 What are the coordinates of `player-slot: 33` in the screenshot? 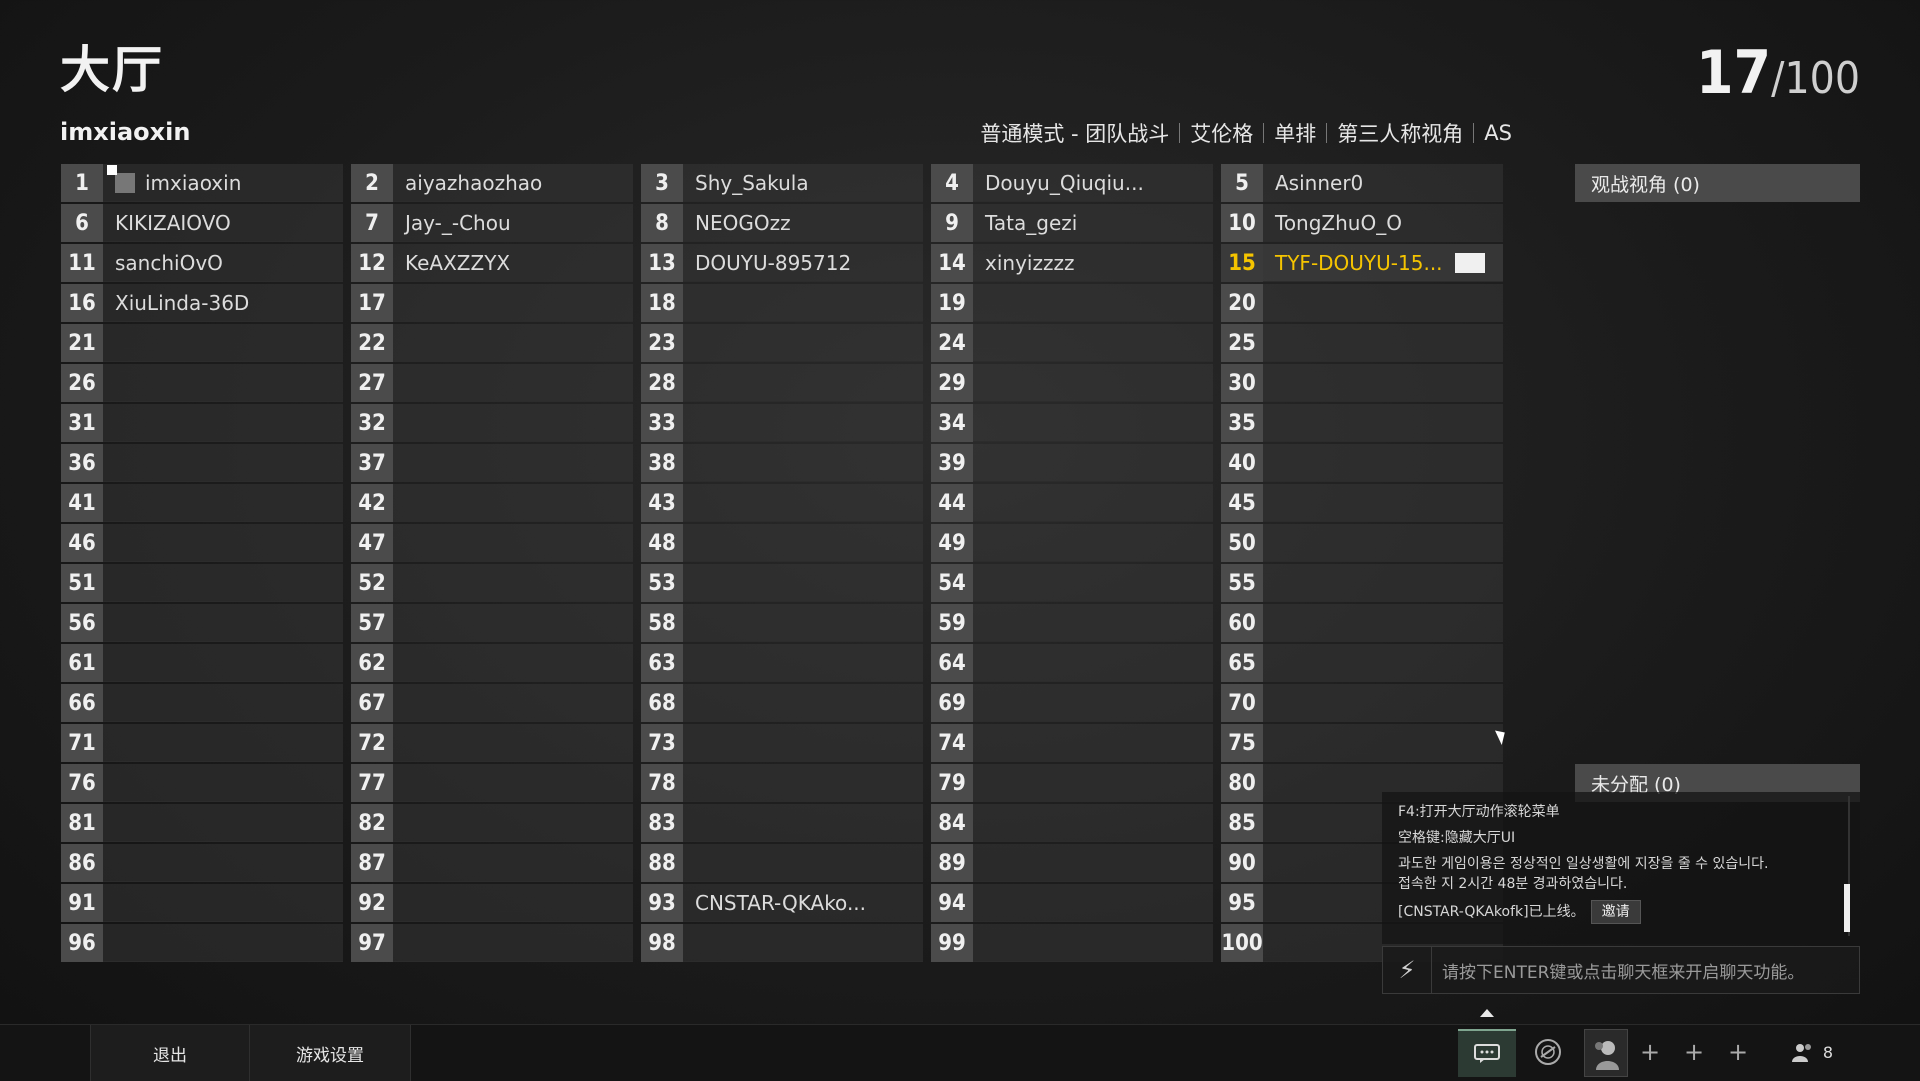 It's located at (786, 423).